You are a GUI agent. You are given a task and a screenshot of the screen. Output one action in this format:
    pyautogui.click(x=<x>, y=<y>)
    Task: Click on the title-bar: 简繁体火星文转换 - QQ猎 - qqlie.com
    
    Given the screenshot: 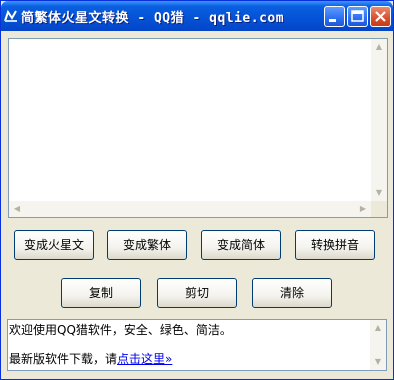 What is the action you would take?
    pyautogui.click(x=197, y=16)
    